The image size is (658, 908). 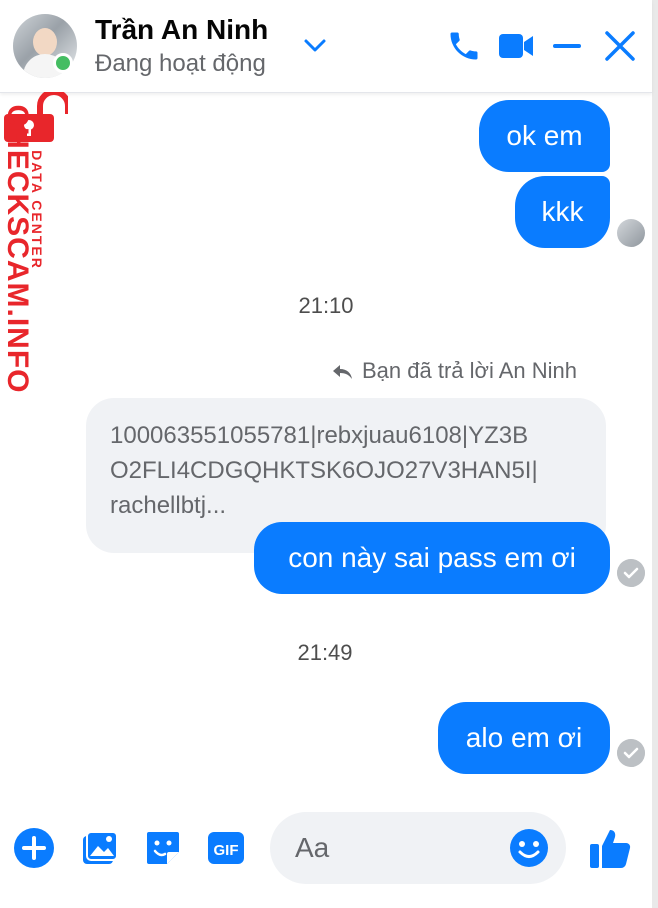 What do you see at coordinates (34, 848) in the screenshot?
I see `plus-icon` at bounding box center [34, 848].